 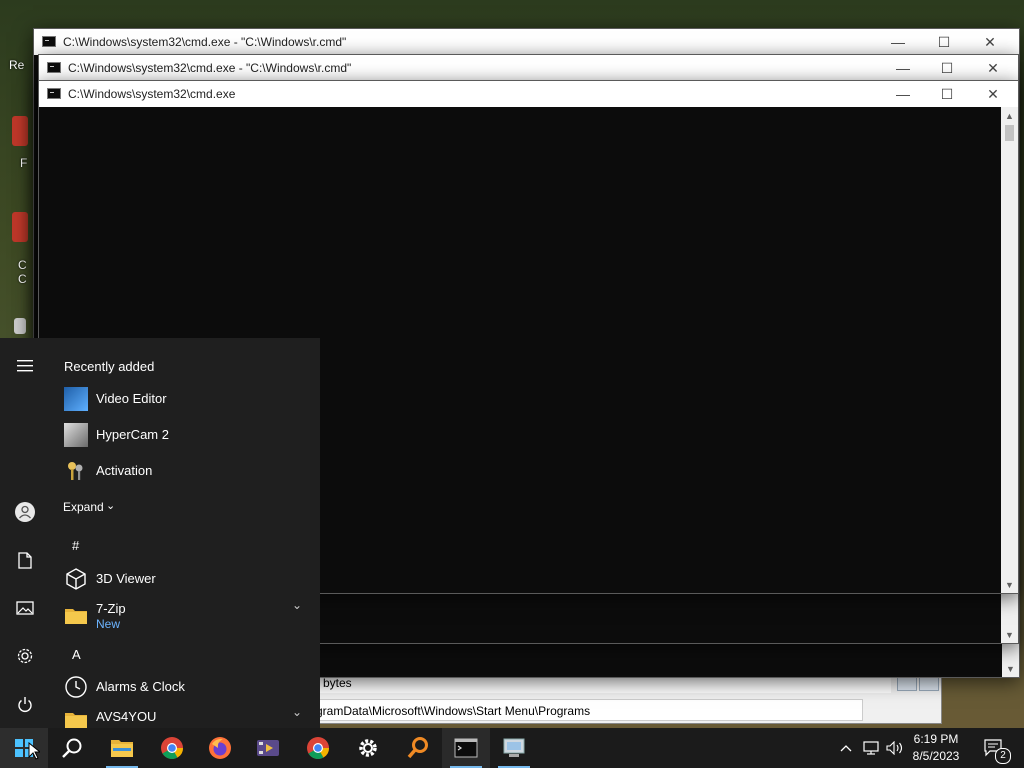 What do you see at coordinates (132, 434) in the screenshot?
I see `app-name: HyperCam 2` at bounding box center [132, 434].